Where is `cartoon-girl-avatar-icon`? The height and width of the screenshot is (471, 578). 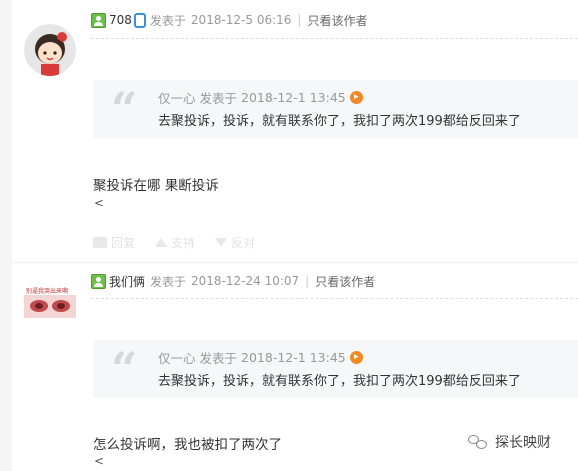
cartoon-girl-avatar-icon is located at coordinates (50, 50).